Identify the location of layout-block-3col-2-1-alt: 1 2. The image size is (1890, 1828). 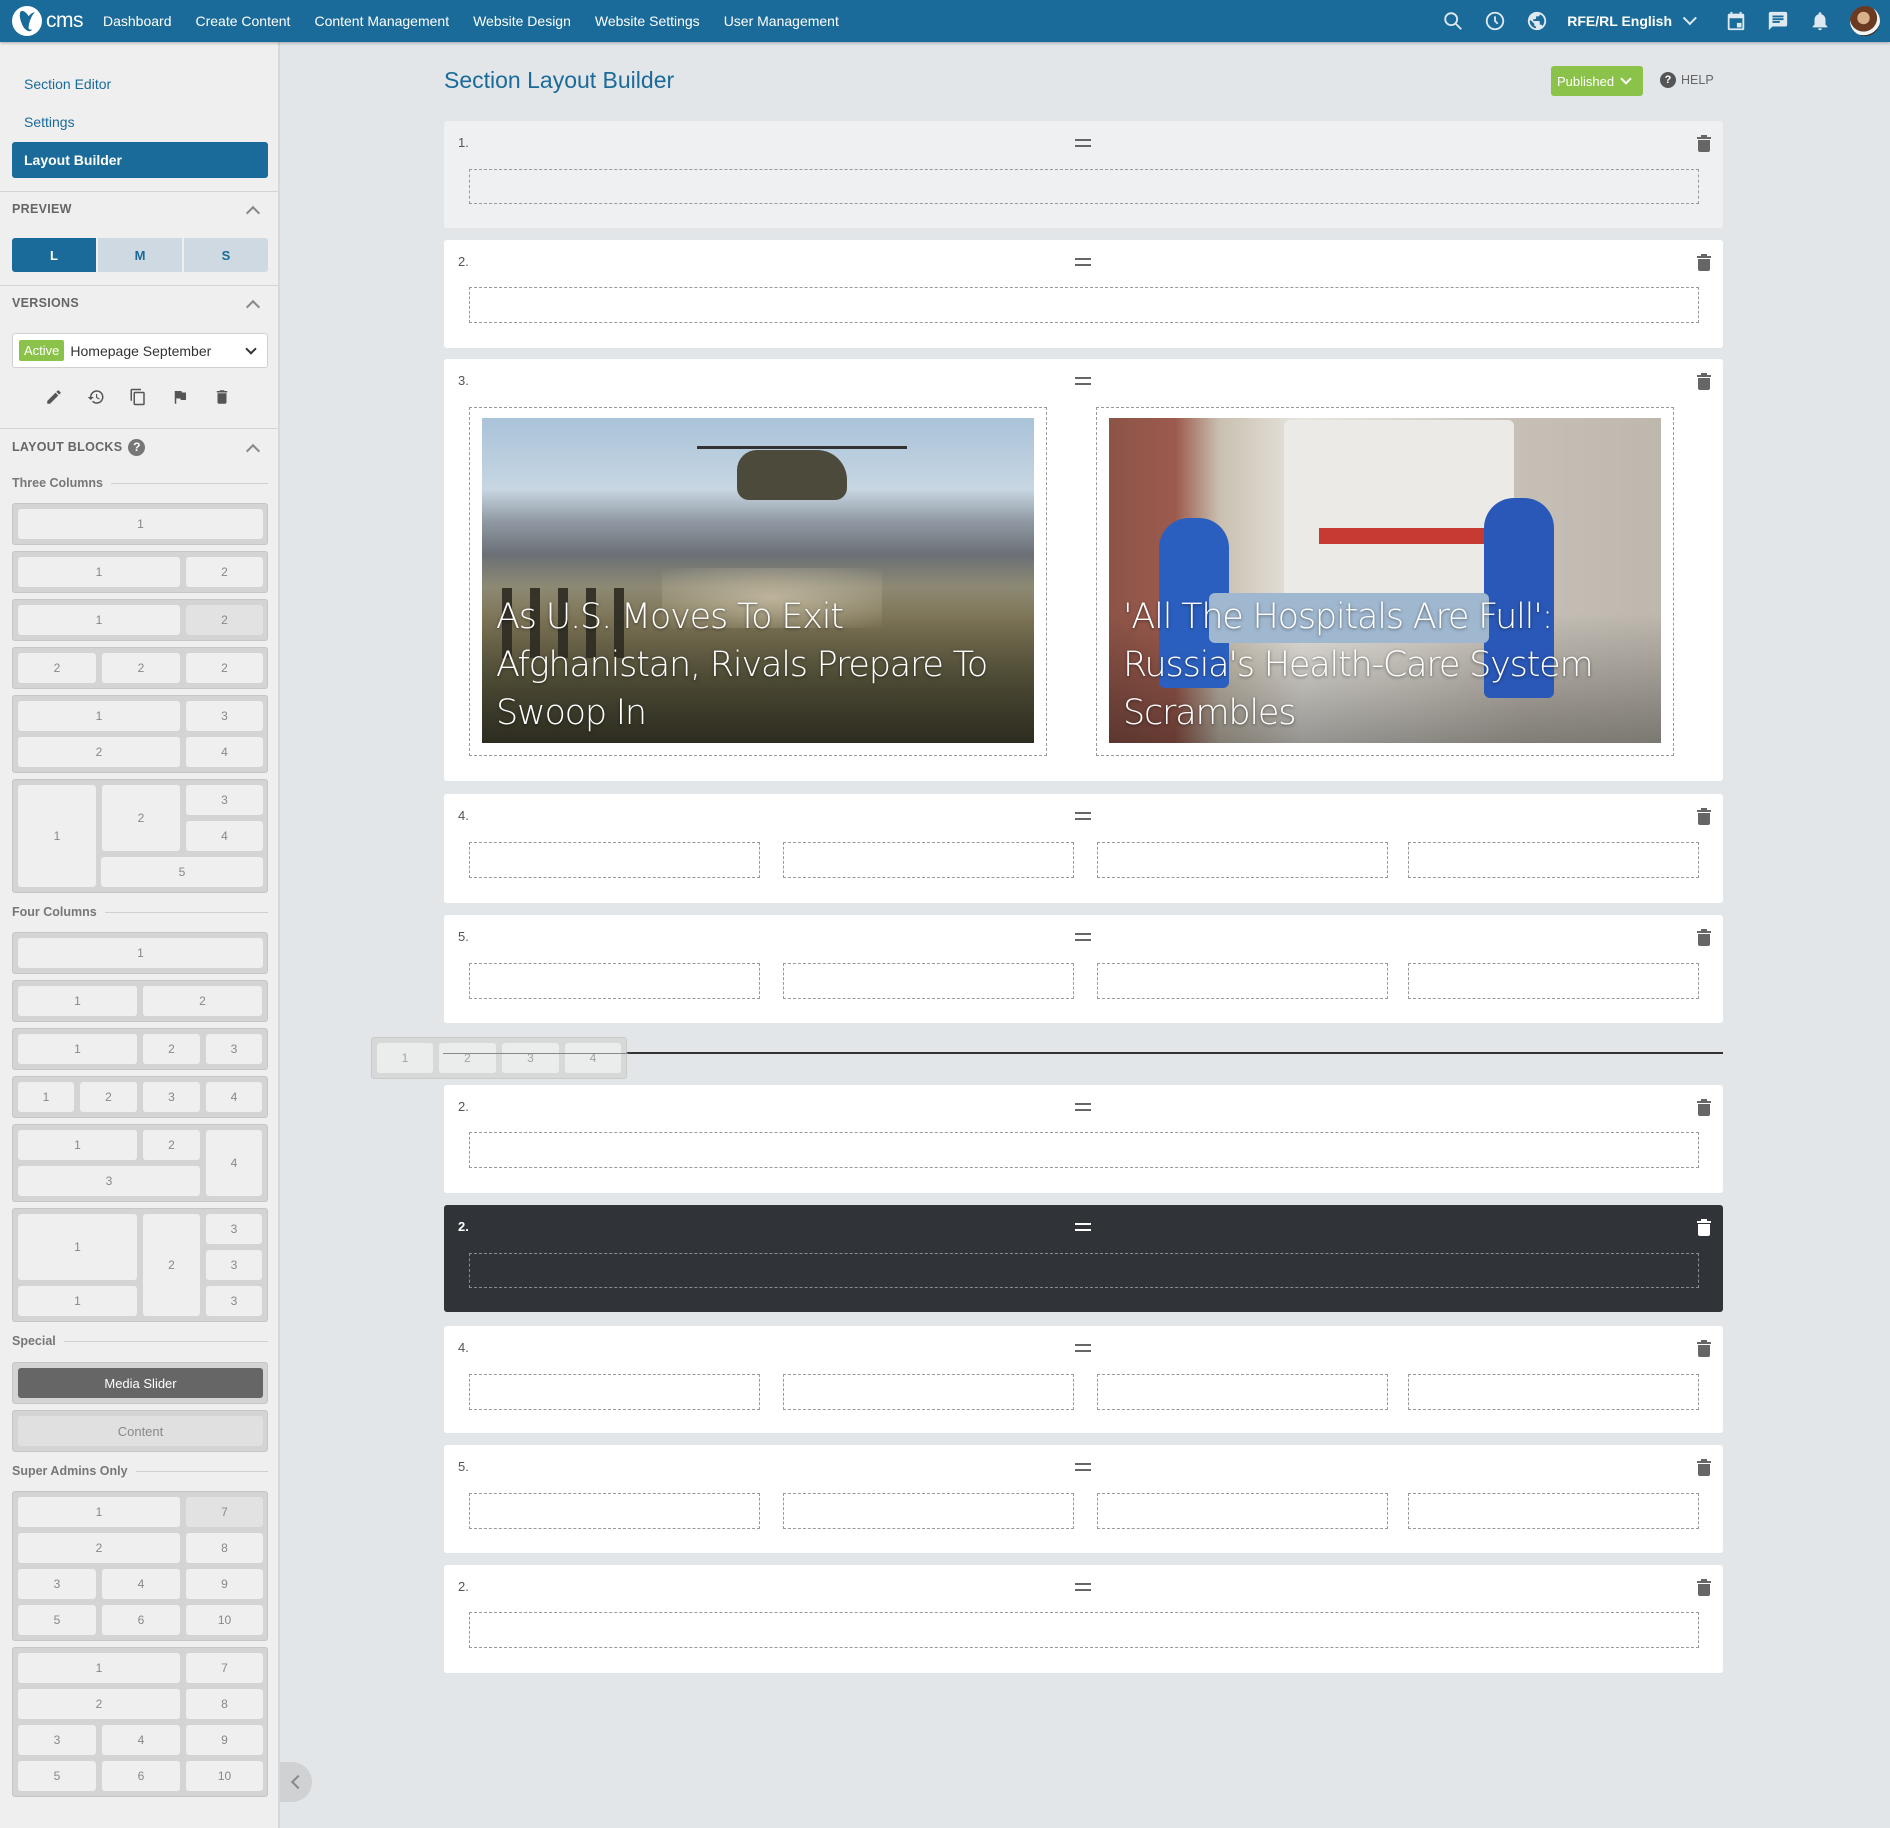
(140, 620).